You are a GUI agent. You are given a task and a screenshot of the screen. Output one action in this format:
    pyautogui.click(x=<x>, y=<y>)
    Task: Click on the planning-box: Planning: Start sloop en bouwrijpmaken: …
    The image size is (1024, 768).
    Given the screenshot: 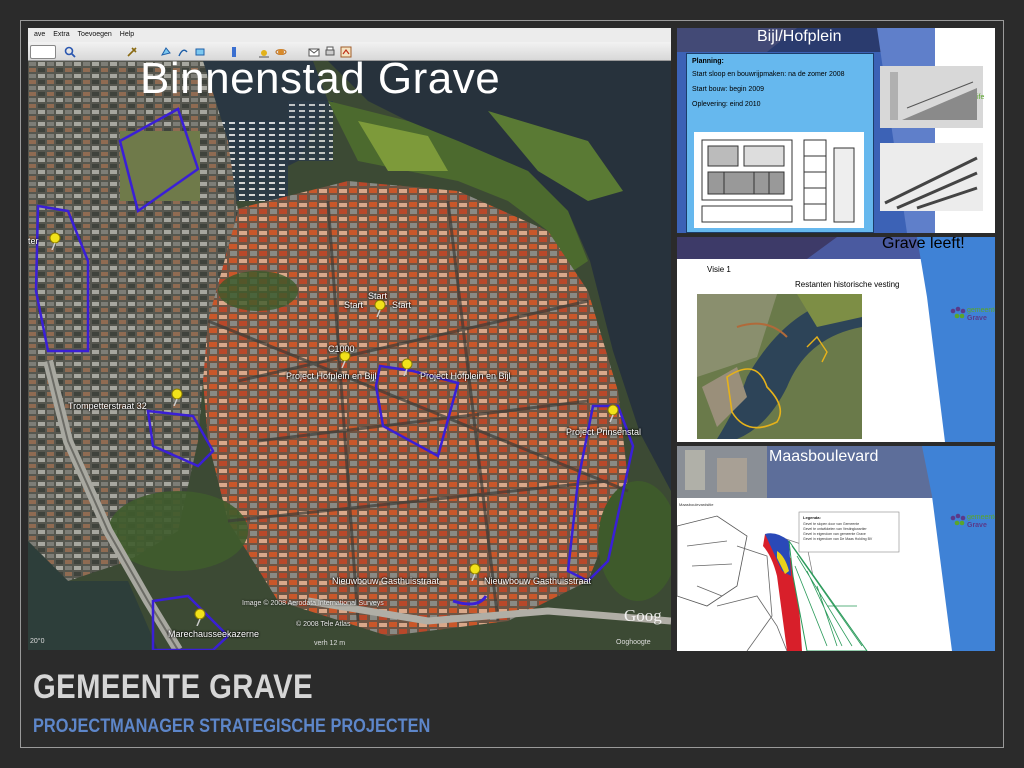 What is the action you would take?
    pyautogui.click(x=780, y=143)
    